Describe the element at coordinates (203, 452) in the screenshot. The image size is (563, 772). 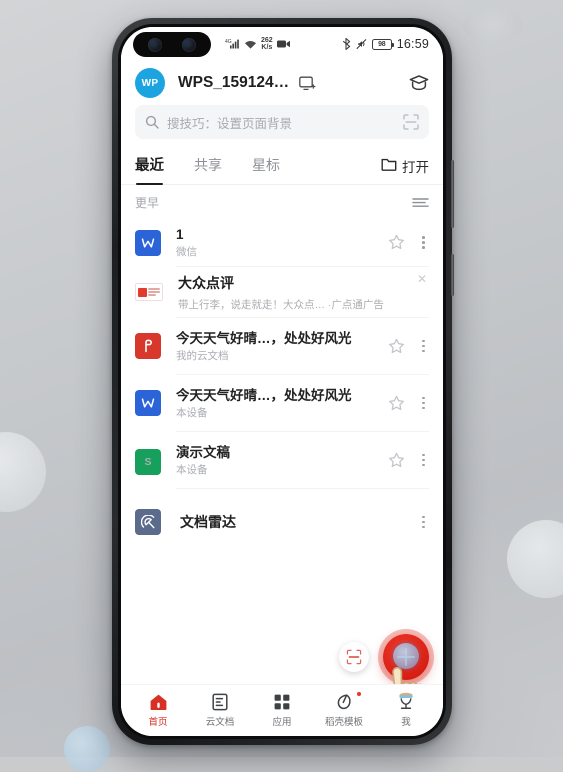
I see `list-item-title: 演示文稿` at that location.